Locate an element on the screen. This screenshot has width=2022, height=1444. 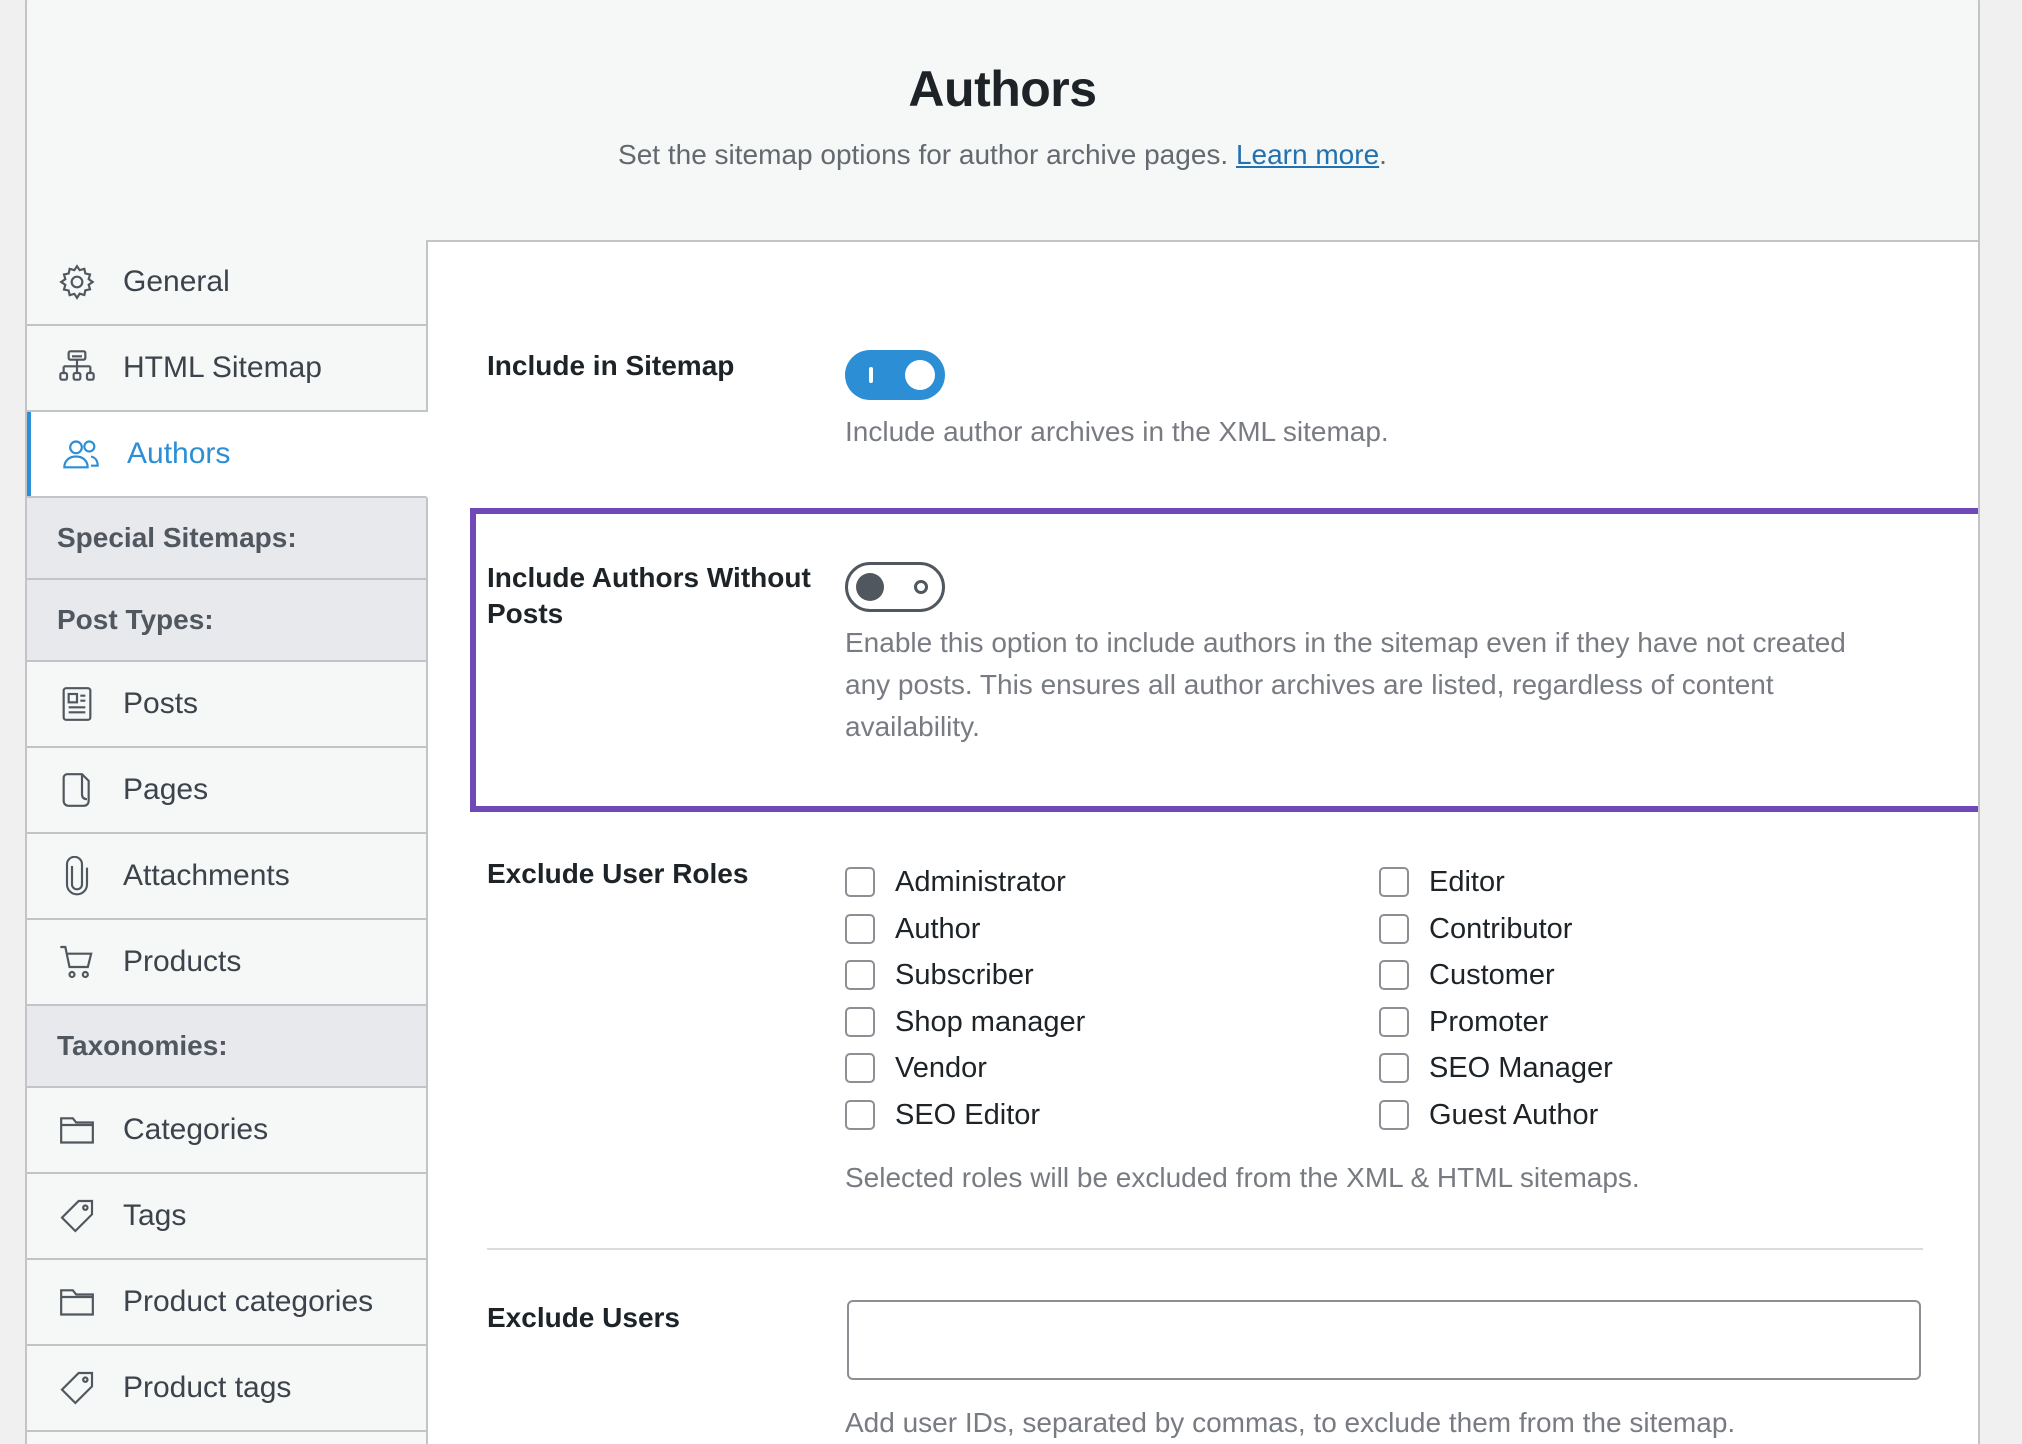
sidebar-item-categories: Categories is located at coordinates (226, 1131).